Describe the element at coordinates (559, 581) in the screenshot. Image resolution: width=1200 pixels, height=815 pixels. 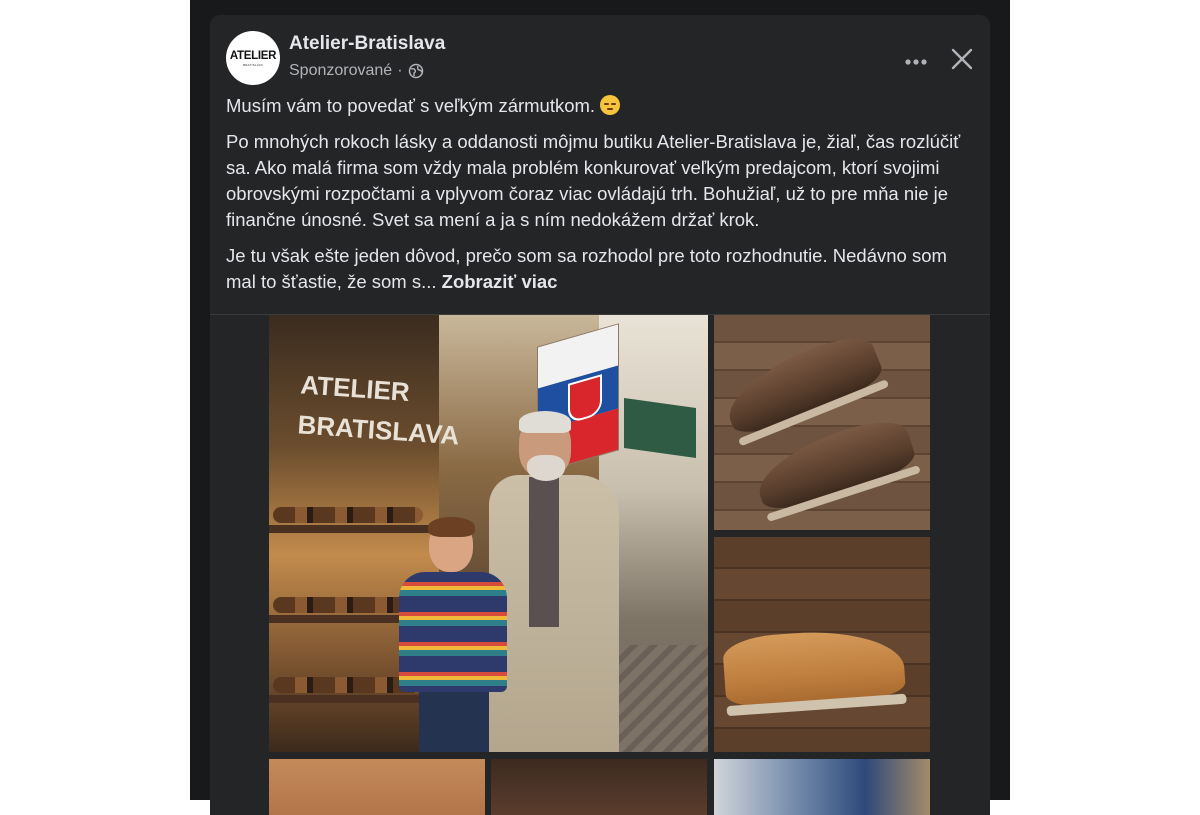
I see `elderly-man` at that location.